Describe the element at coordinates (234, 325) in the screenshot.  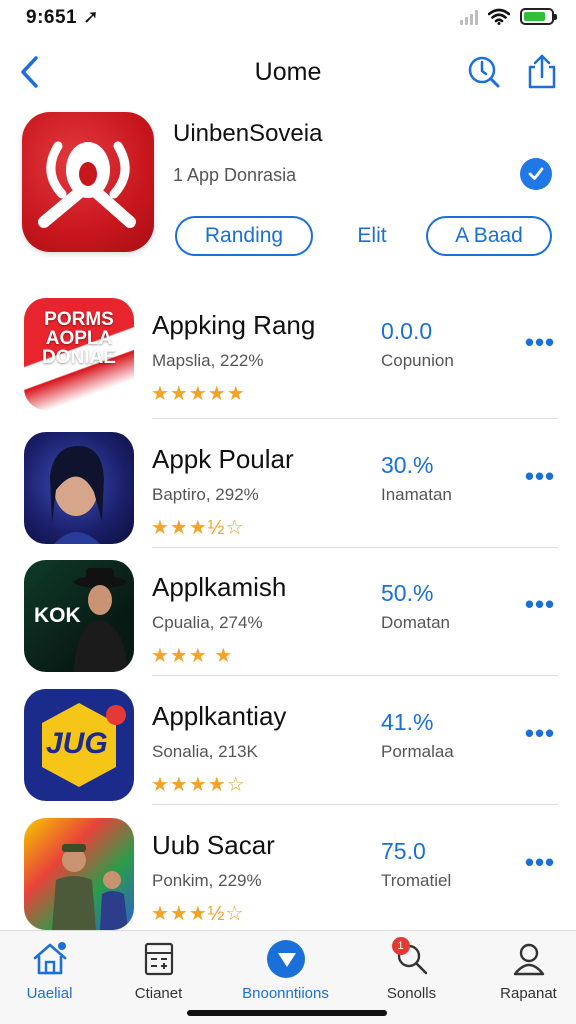
I see `app-name: Appking Rang` at that location.